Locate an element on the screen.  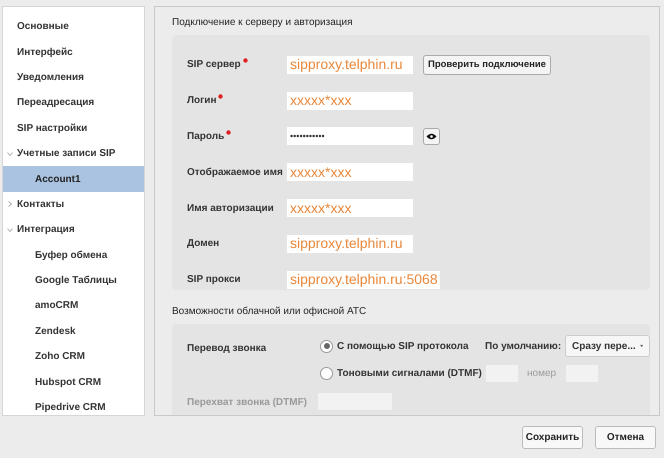
password-field: ••••••••••• is located at coordinates (350, 136).